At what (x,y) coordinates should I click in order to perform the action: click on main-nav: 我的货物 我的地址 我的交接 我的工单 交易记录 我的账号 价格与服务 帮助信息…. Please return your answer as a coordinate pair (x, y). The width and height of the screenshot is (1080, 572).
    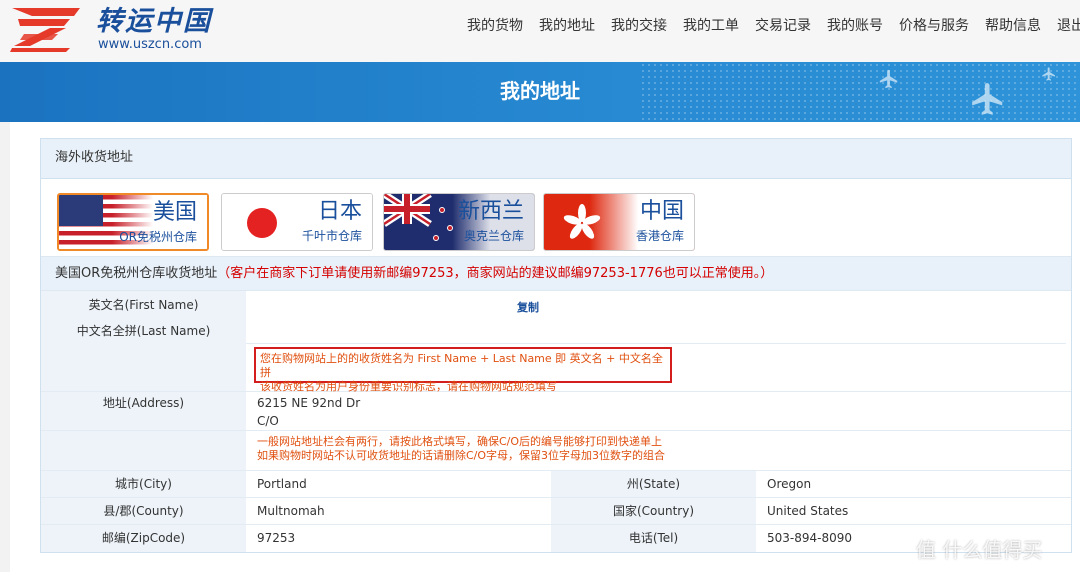
    Looking at the image, I should click on (769, 26).